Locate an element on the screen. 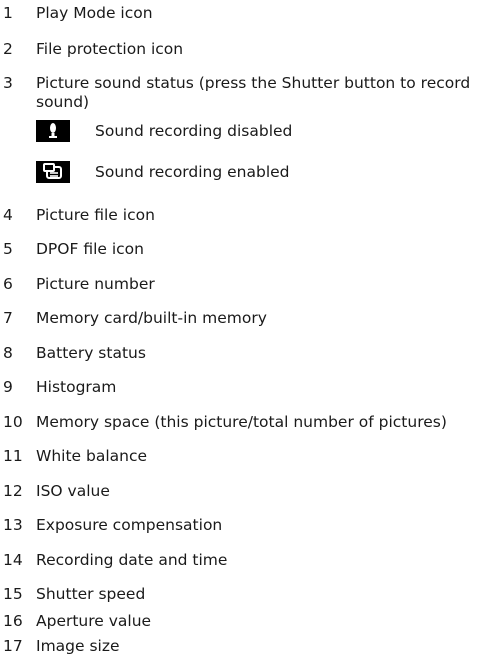 The width and height of the screenshot is (495, 658). item-number: 15 is located at coordinates (13, 594).